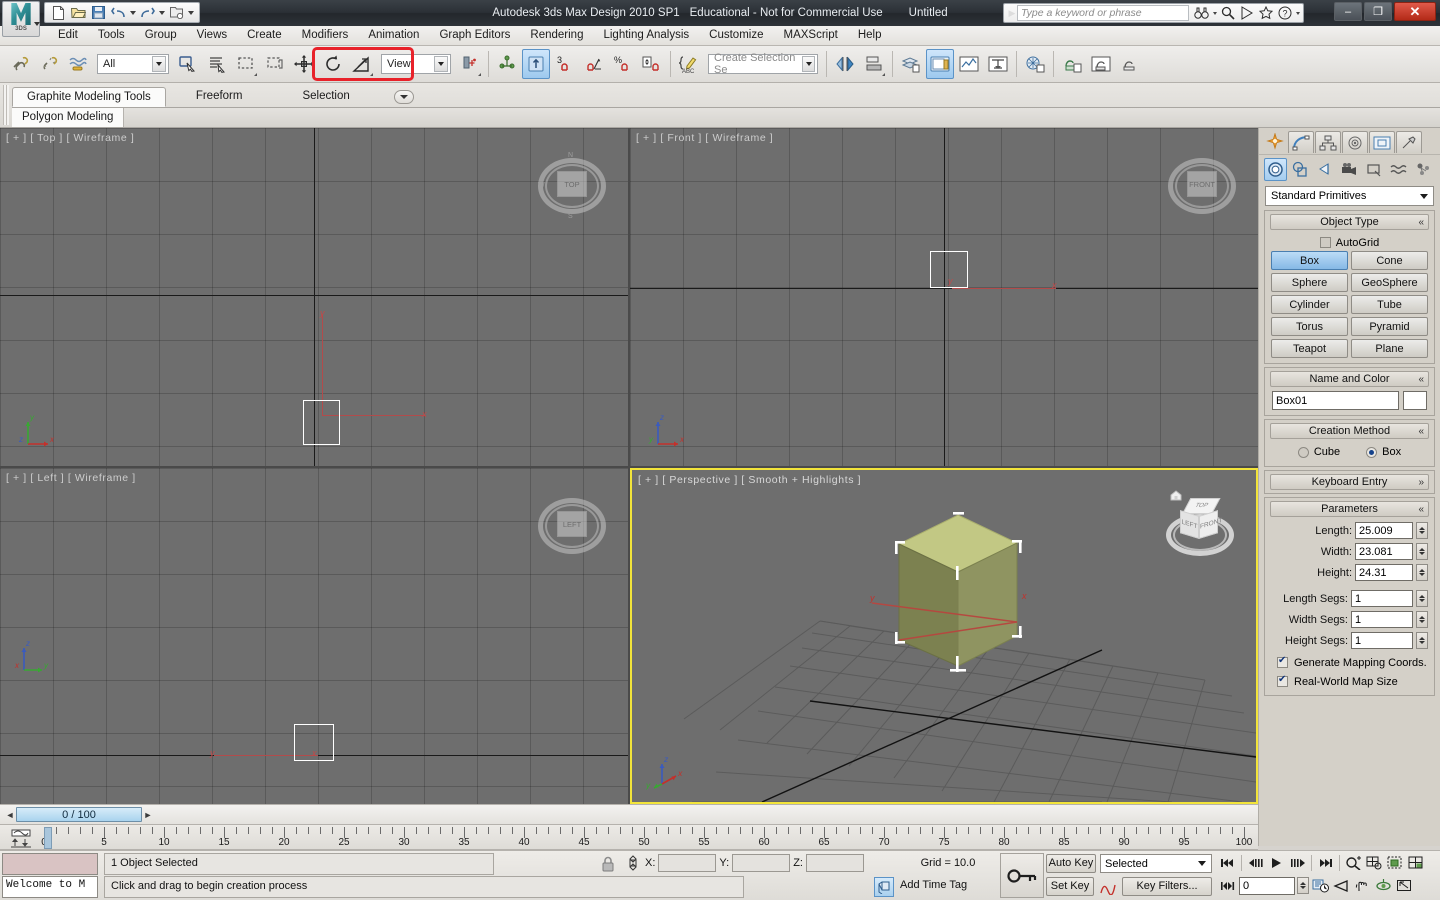 This screenshot has height=900, width=1440. I want to click on frame-spinner, so click(1303, 885).